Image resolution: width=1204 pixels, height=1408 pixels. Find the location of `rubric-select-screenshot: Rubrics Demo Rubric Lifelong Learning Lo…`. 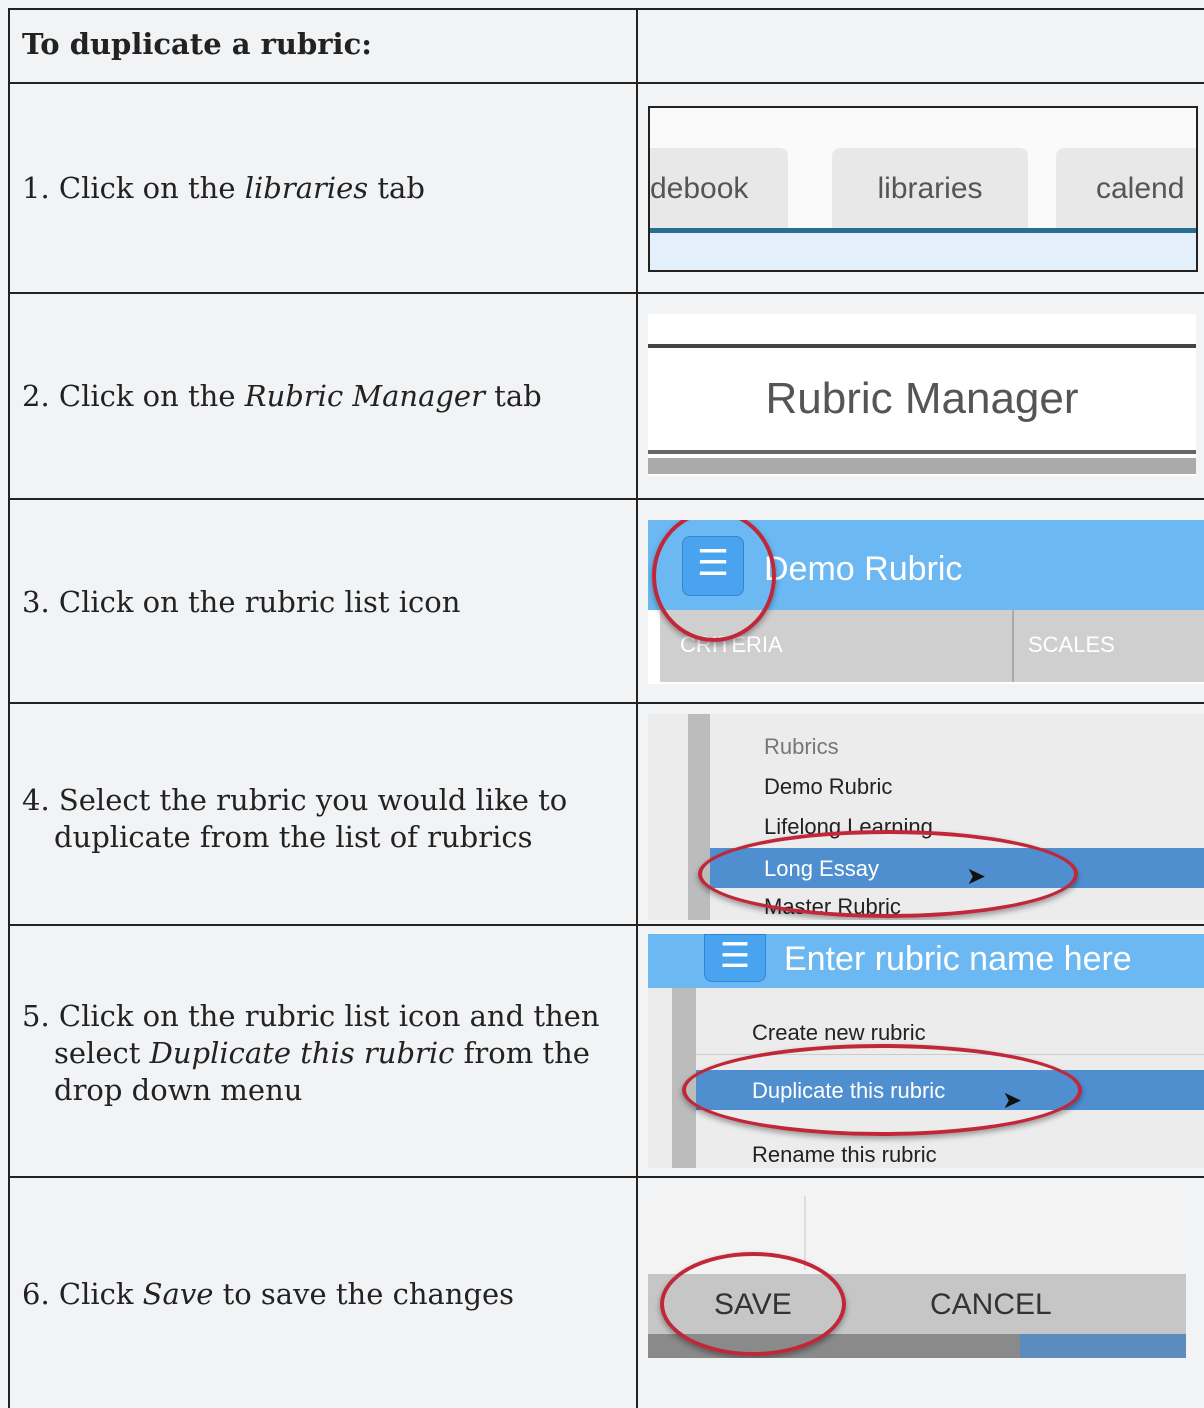

rubric-select-screenshot: Rubrics Demo Rubric Lifelong Learning Lo… is located at coordinates (926, 817).